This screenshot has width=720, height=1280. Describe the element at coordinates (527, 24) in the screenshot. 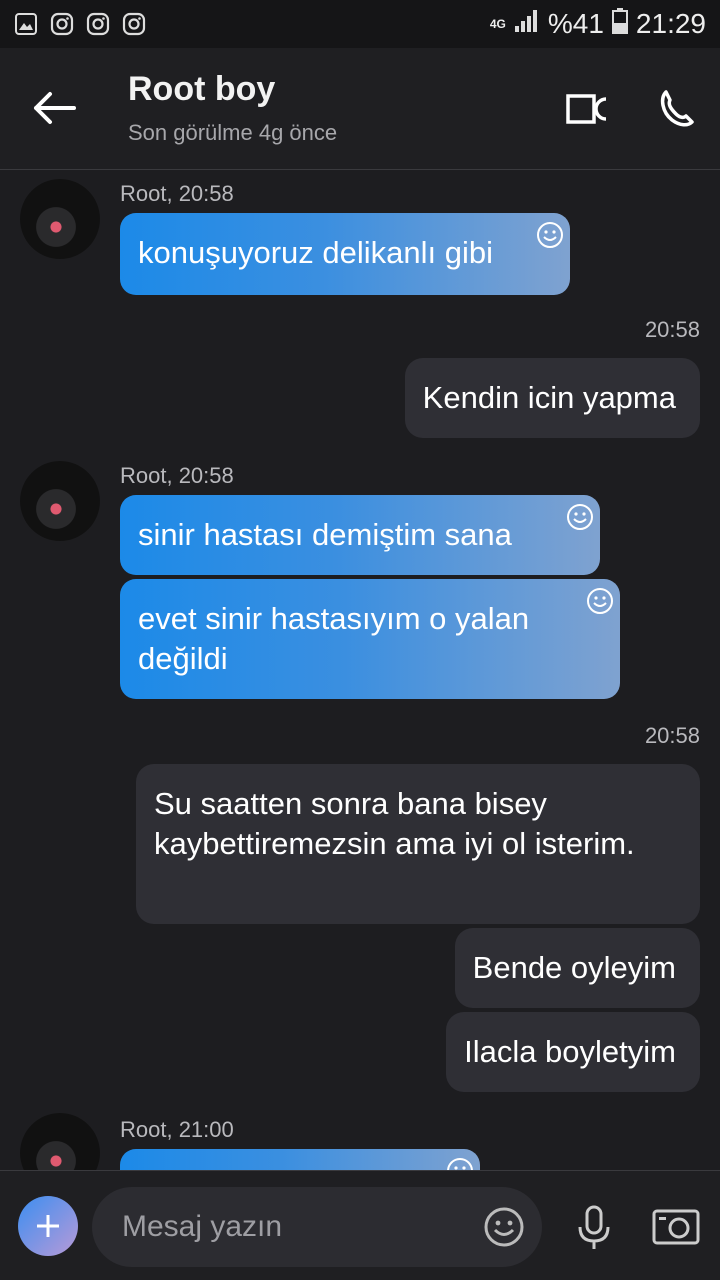

I see `signal-icon` at that location.